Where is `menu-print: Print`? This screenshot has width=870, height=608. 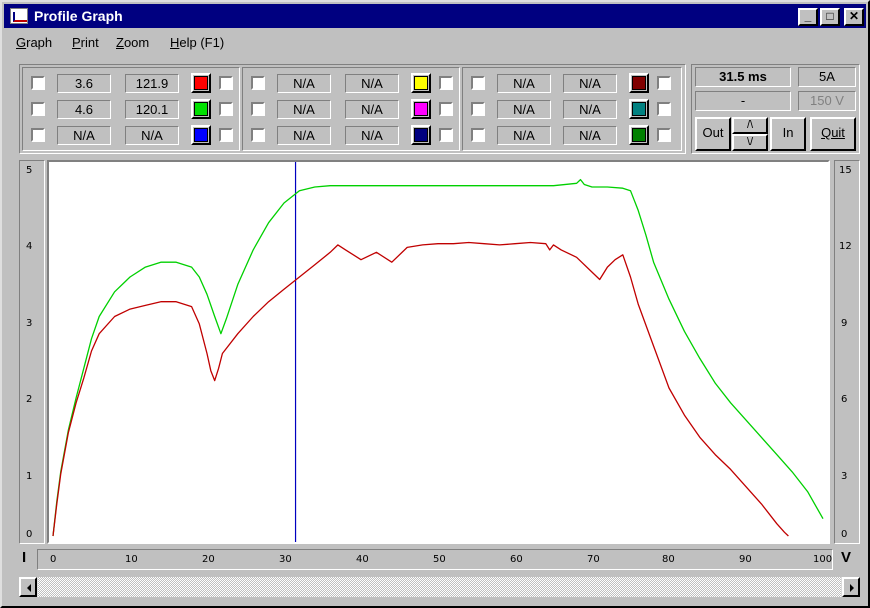 menu-print: Print is located at coordinates (85, 42).